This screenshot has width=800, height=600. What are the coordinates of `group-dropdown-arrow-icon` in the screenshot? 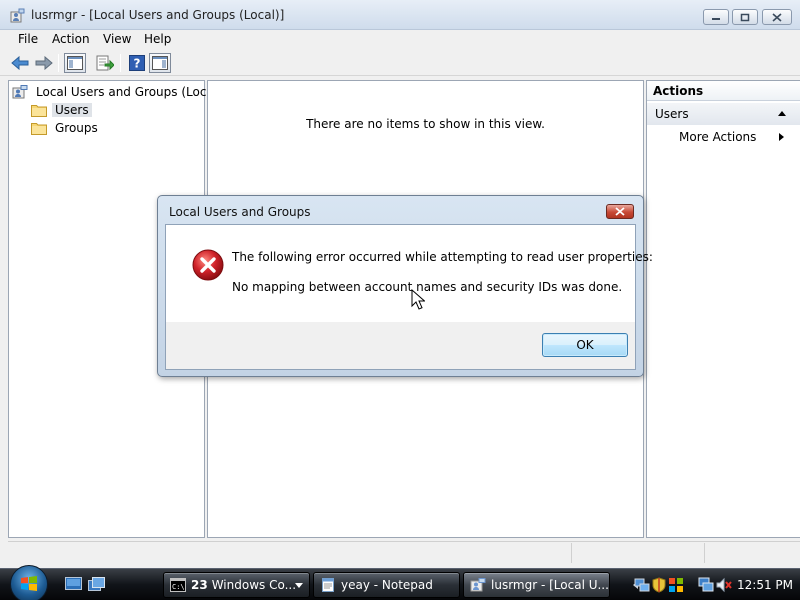 It's located at (299, 585).